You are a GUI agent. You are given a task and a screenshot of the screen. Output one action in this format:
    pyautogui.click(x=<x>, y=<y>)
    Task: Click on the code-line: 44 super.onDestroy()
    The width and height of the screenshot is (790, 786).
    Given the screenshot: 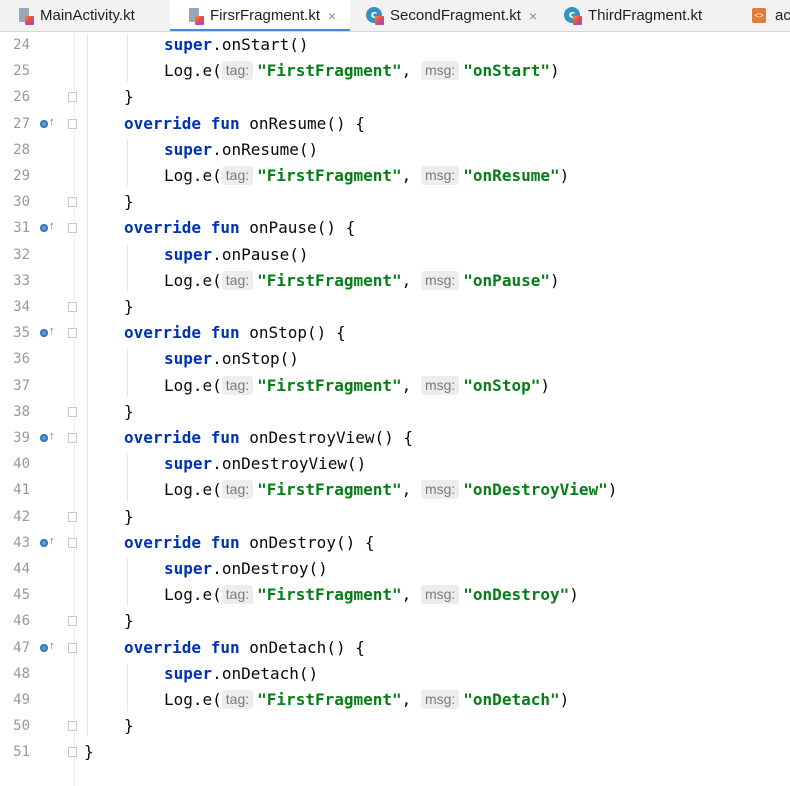 What is the action you would take?
    pyautogui.click(x=395, y=569)
    